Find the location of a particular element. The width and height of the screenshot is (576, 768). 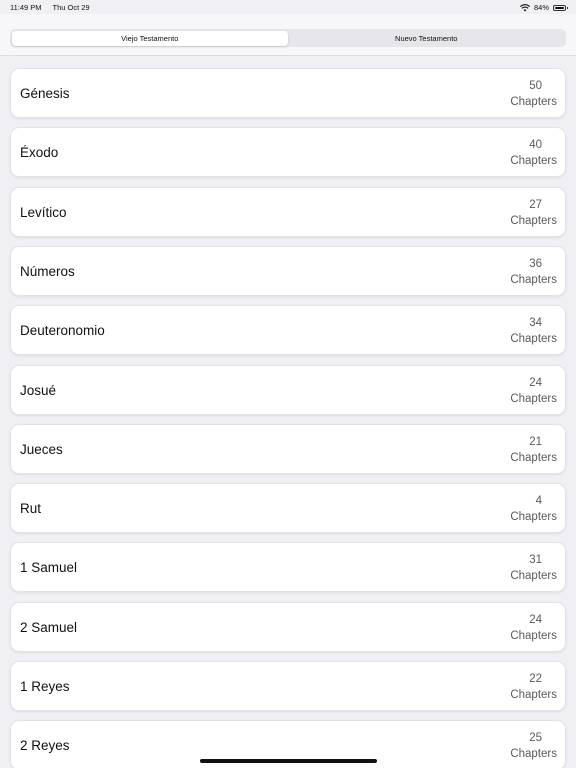

chapter-count: 27 is located at coordinates (535, 204).